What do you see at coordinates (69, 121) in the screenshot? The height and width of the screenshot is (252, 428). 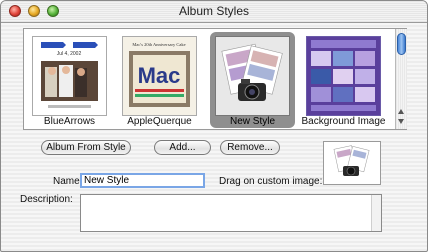 I see `style-label-bluearrows: BlueArrows` at bounding box center [69, 121].